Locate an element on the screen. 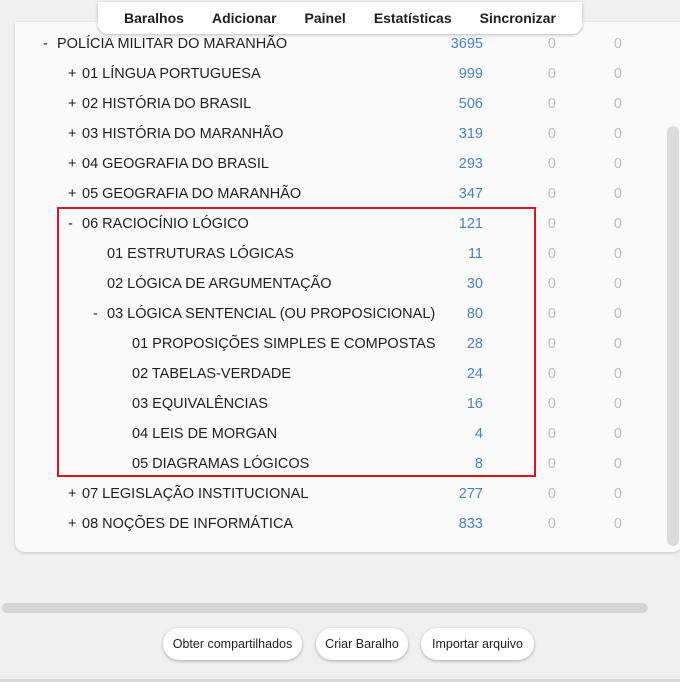 The height and width of the screenshot is (682, 680). new-count: 999 is located at coordinates (470, 74).